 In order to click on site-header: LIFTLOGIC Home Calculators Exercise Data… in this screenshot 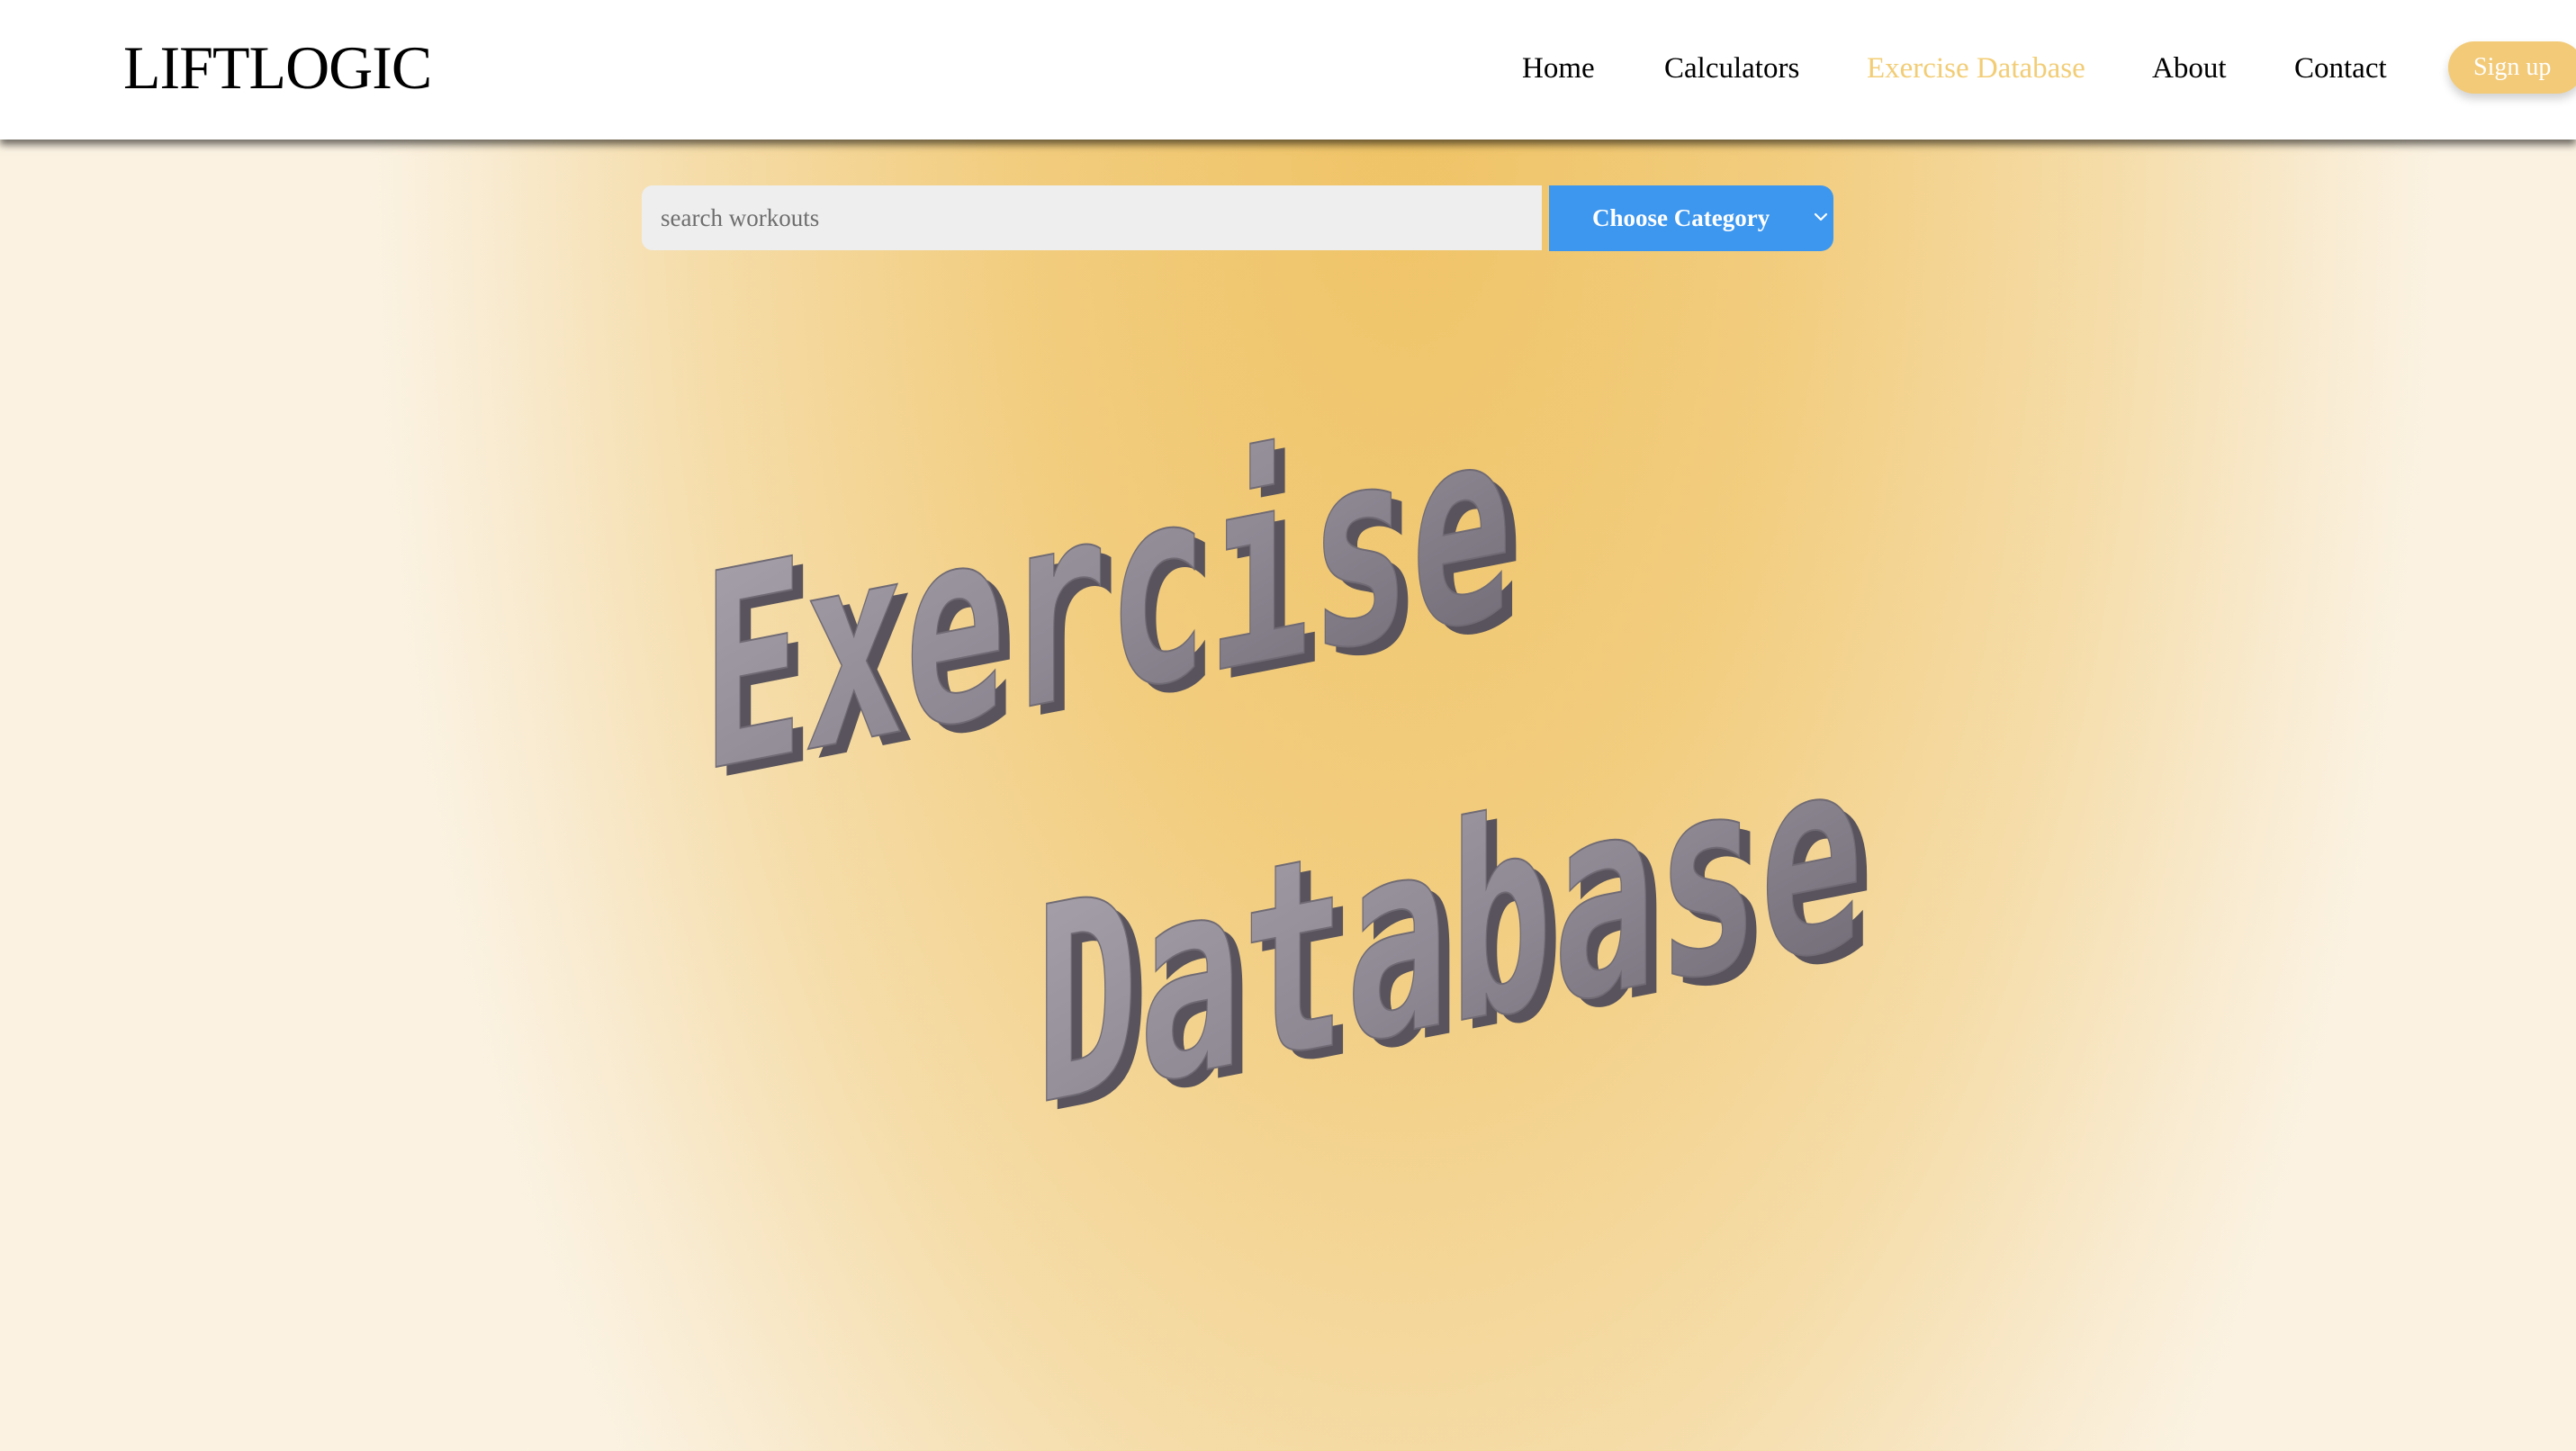, I will do `click(1288, 70)`.